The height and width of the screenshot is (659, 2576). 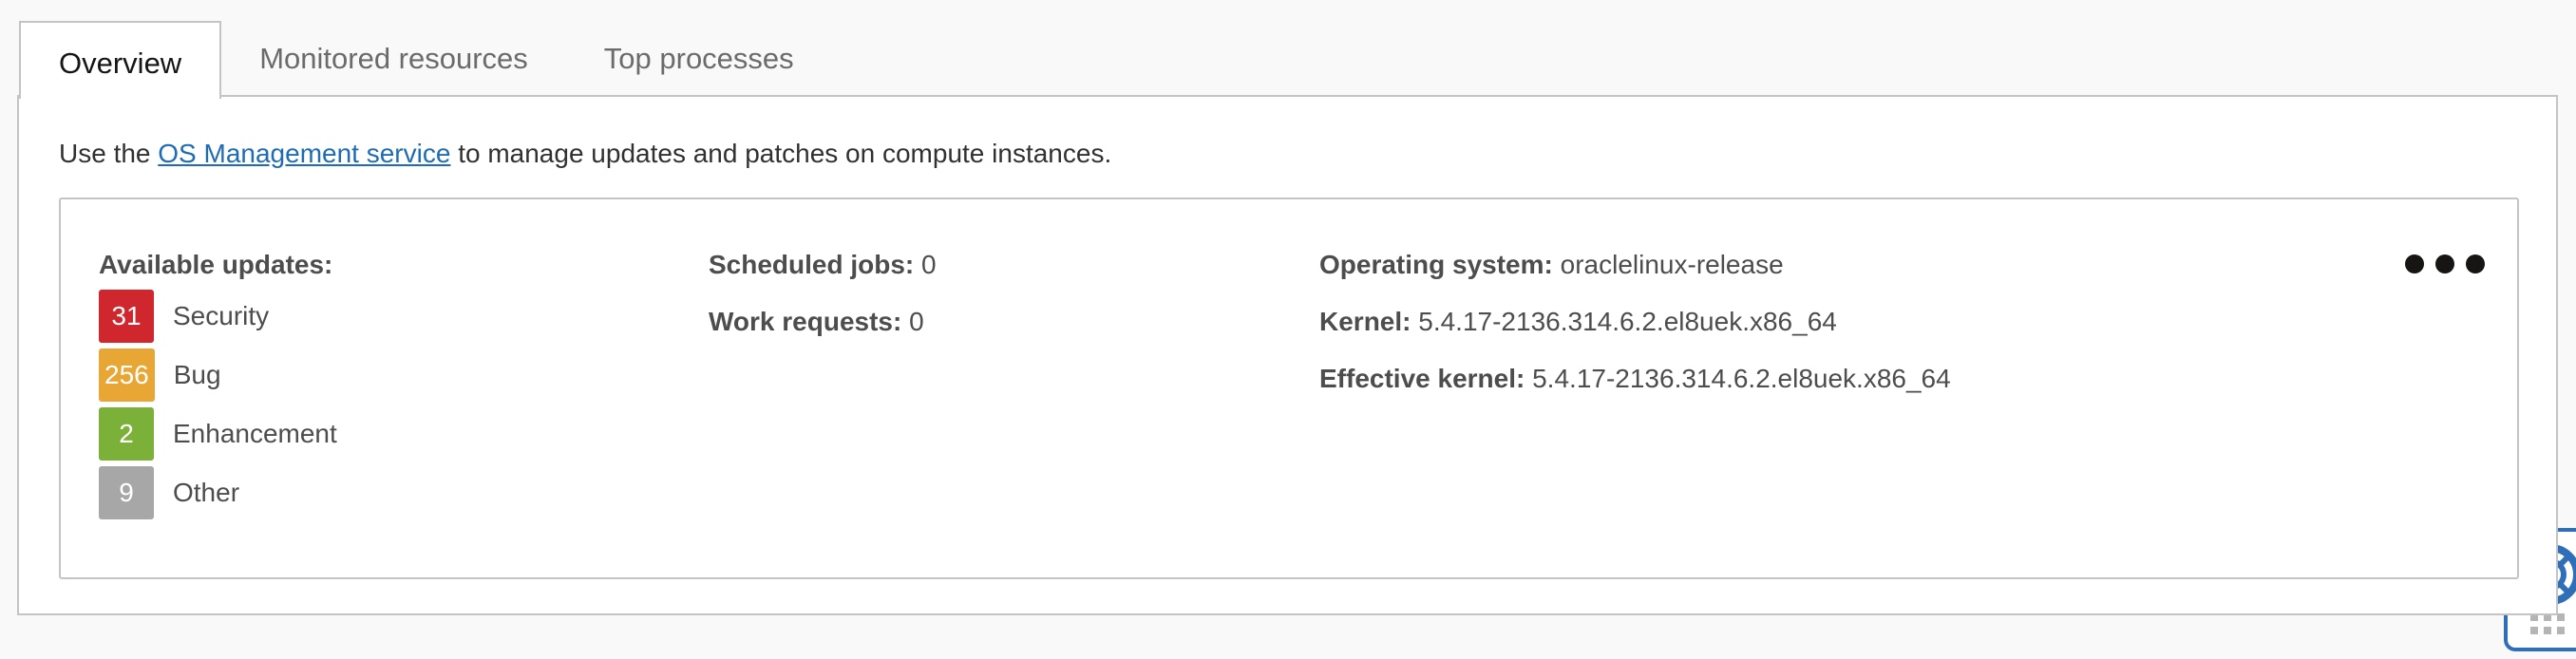 I want to click on update-row-enhancement: 2 Enhancement, so click(x=218, y=434).